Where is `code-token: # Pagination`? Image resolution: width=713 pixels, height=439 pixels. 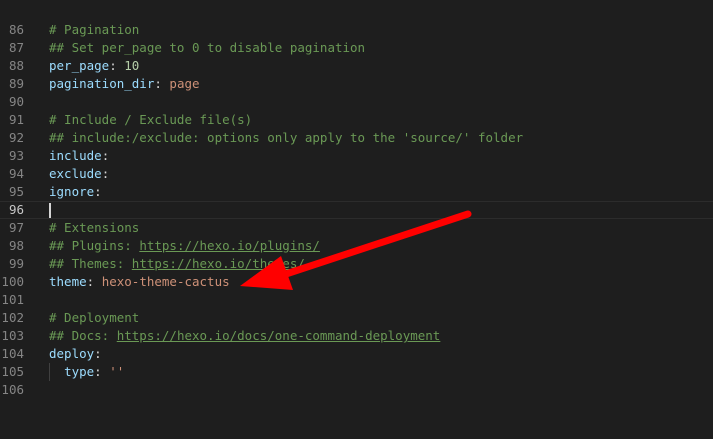 code-token: # Pagination is located at coordinates (94, 29).